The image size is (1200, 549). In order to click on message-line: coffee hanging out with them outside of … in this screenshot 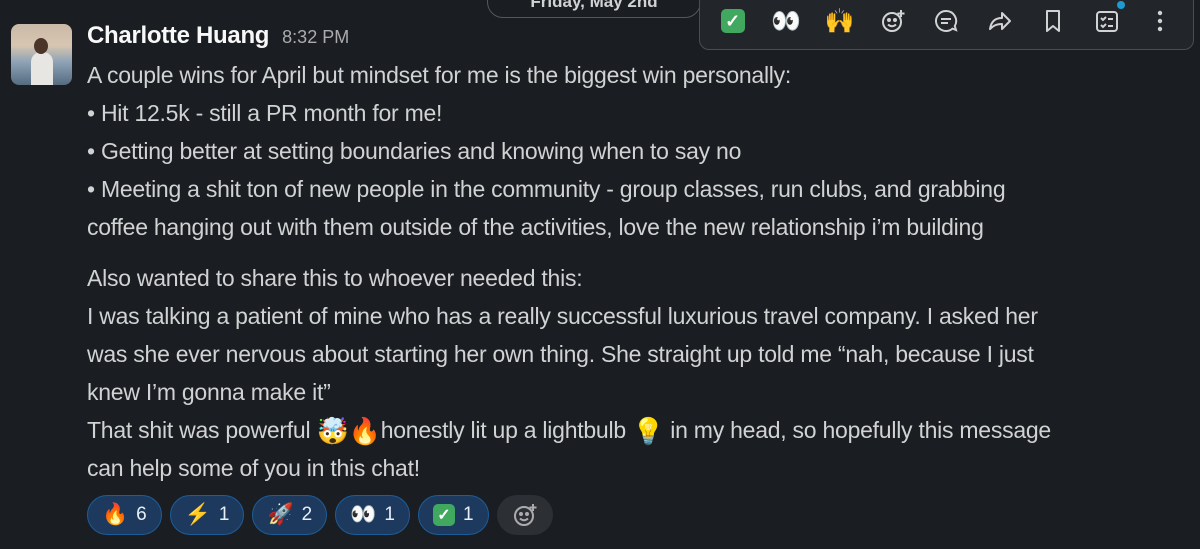, I will do `click(535, 227)`.